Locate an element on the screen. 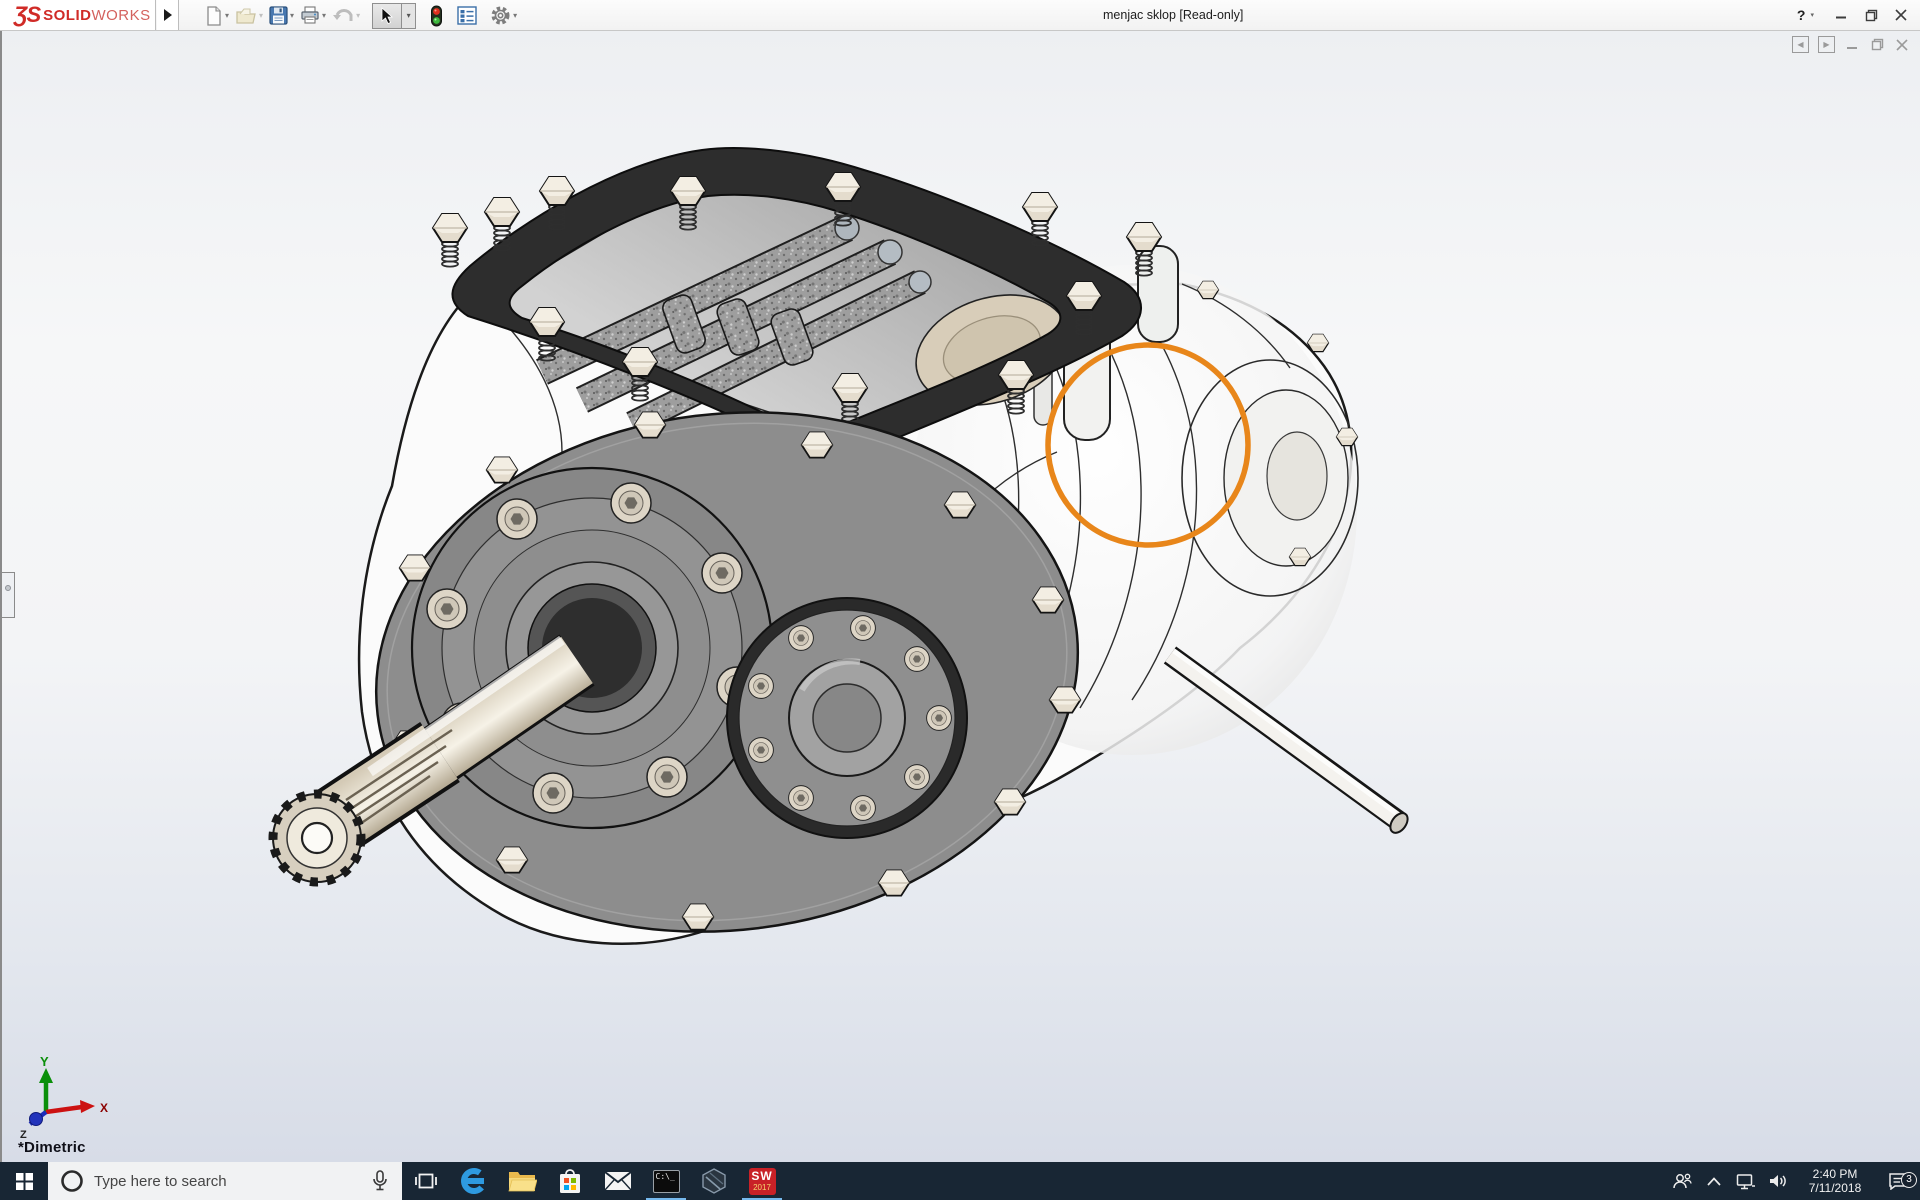 The image size is (1920, 1200). taskbar-item-file-explorer is located at coordinates (522, 1181).